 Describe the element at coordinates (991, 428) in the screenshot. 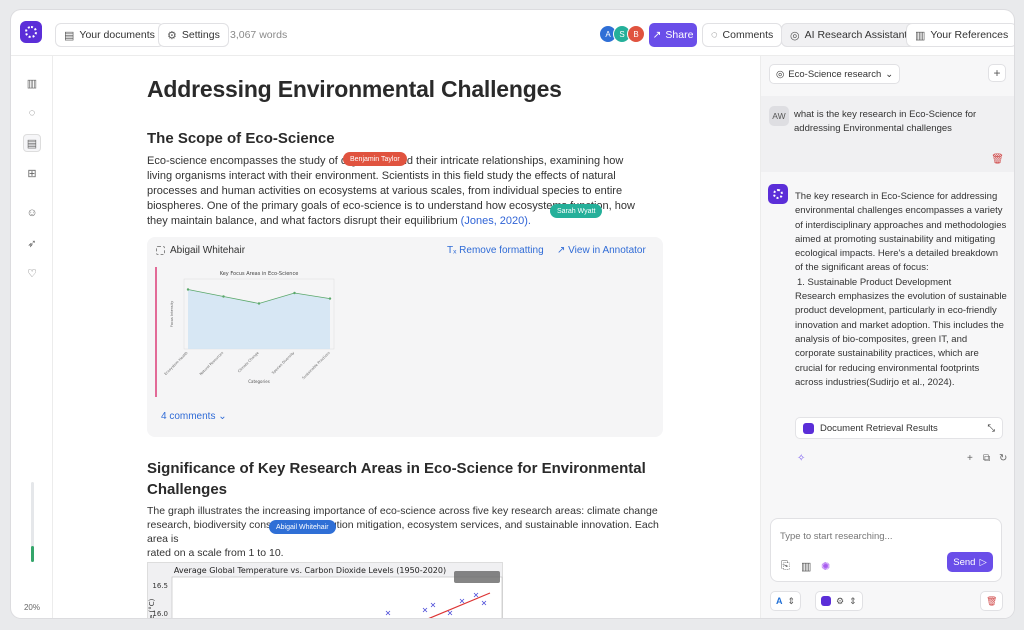

I see `collapse-icon: ⤡` at that location.